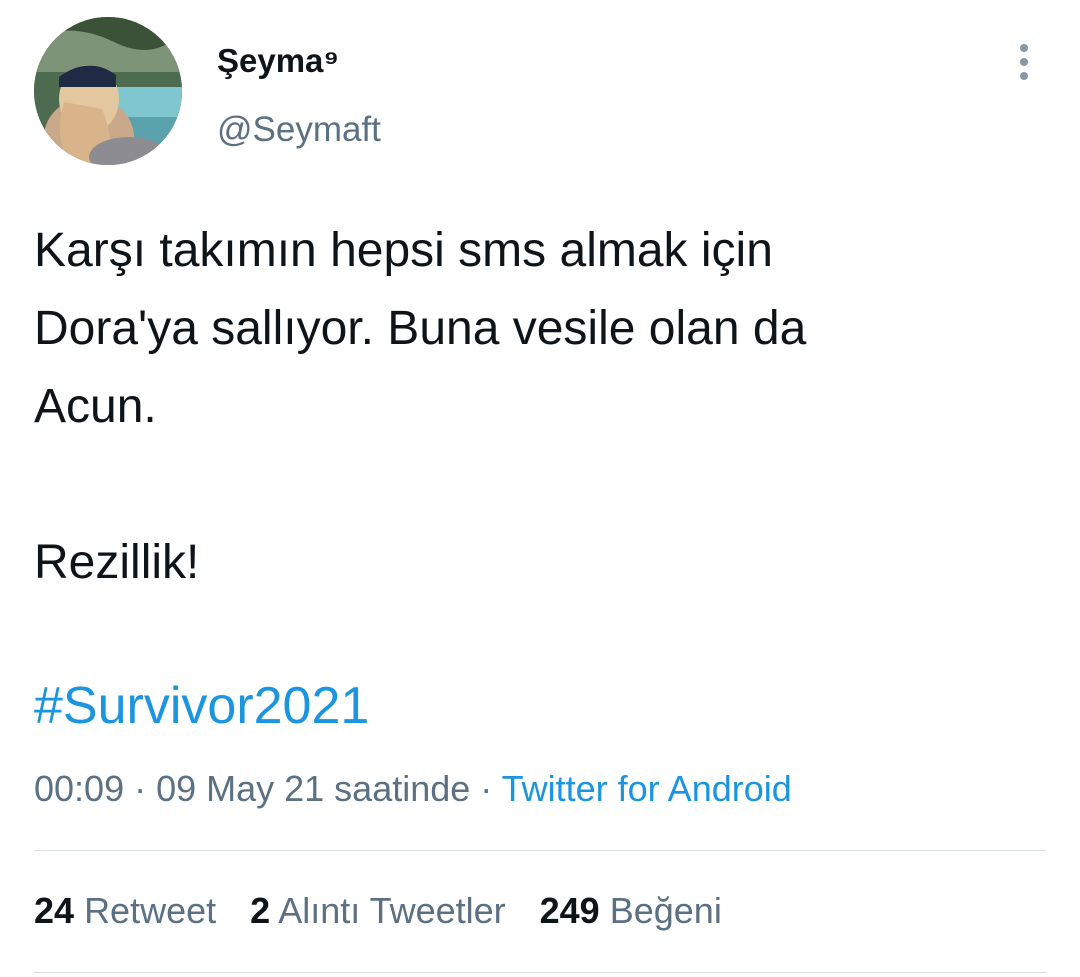 The image size is (1080, 977). Describe the element at coordinates (647, 788) in the screenshot. I see `source-link: Twitter for Android` at that location.